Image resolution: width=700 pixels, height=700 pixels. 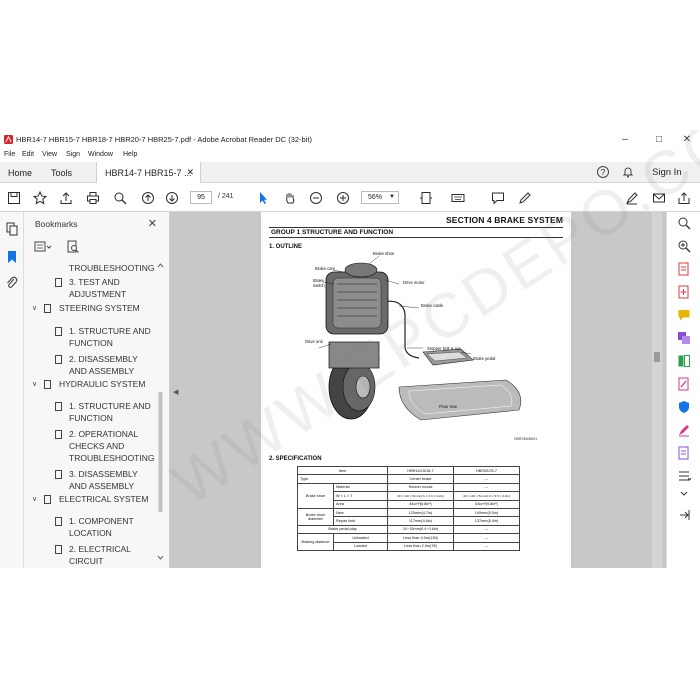 I want to click on menu-help: Help, so click(x=130, y=154).